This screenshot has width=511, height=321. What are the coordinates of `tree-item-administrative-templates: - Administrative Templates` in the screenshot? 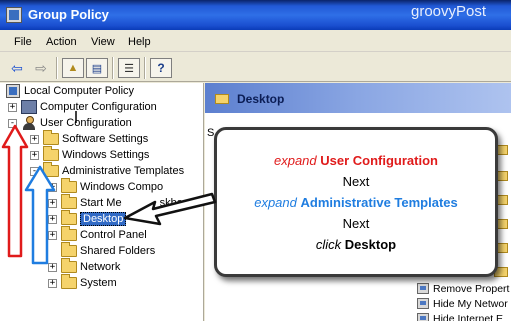 It's located at (107, 170).